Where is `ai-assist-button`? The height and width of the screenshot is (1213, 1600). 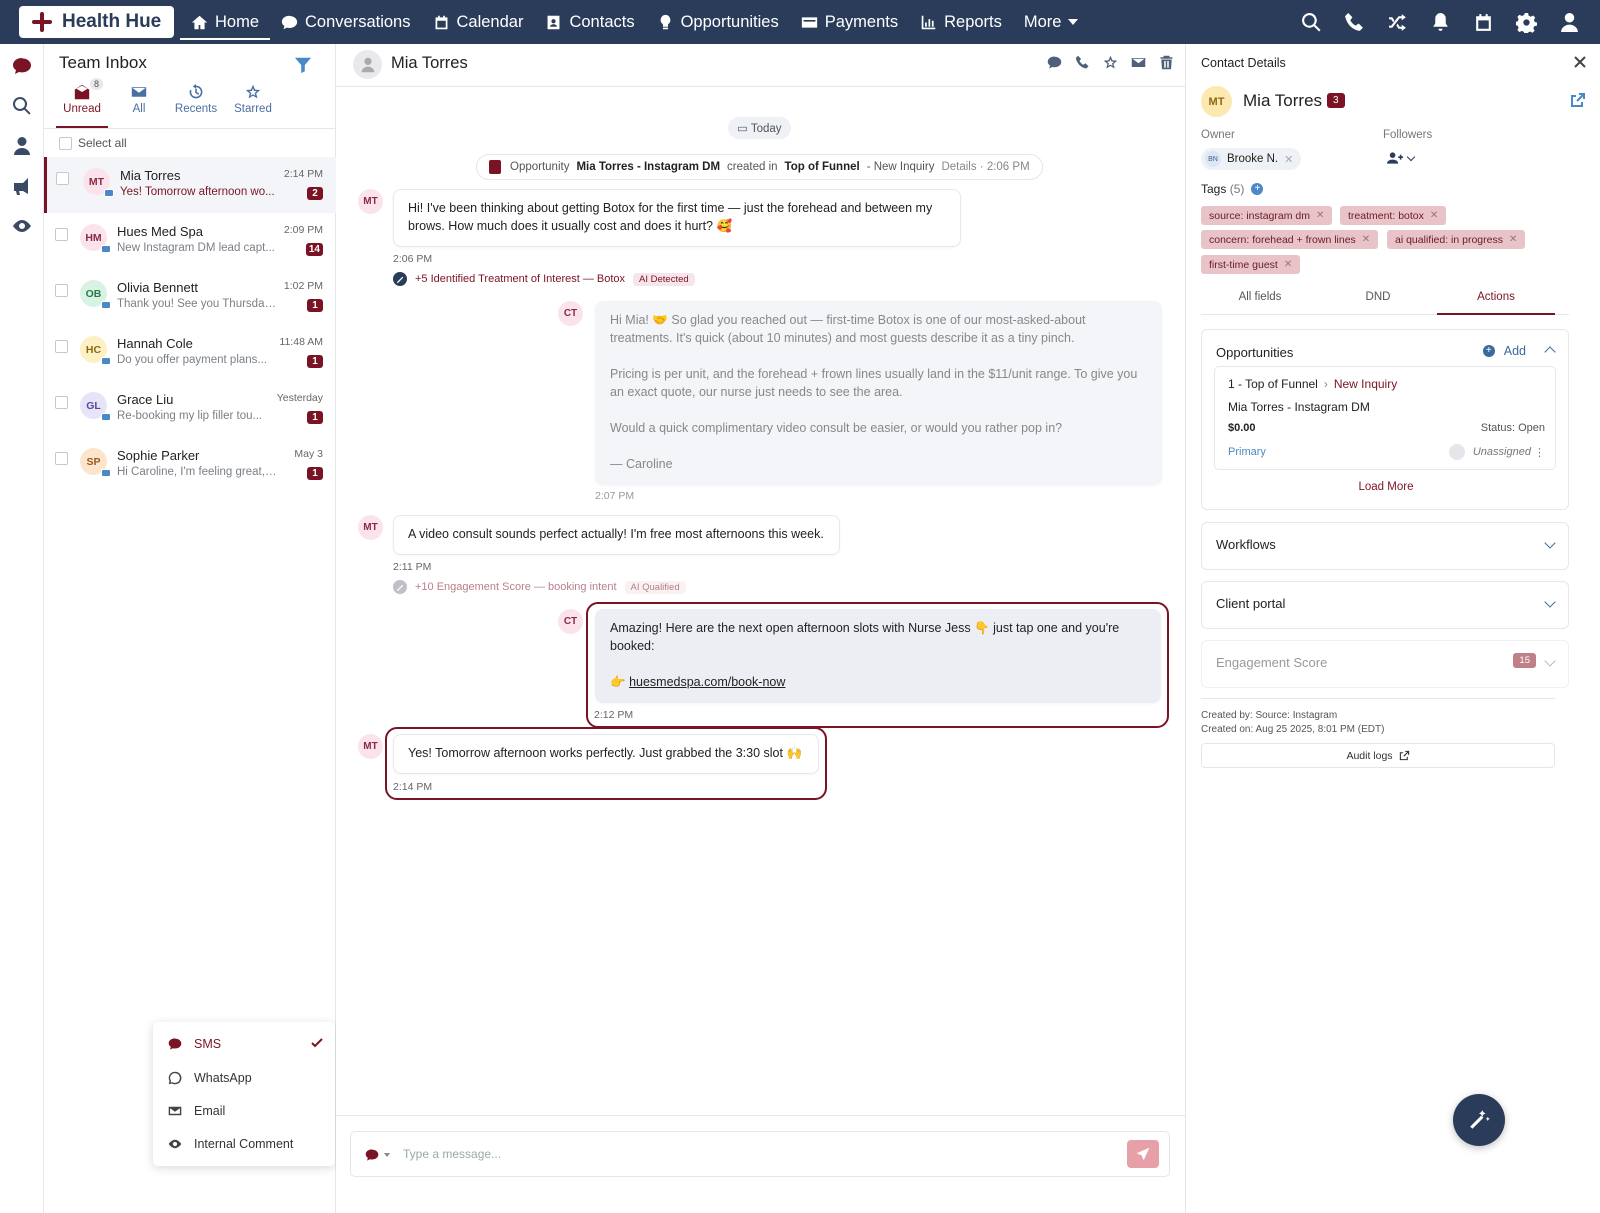
ai-assist-button is located at coordinates (1479, 1120).